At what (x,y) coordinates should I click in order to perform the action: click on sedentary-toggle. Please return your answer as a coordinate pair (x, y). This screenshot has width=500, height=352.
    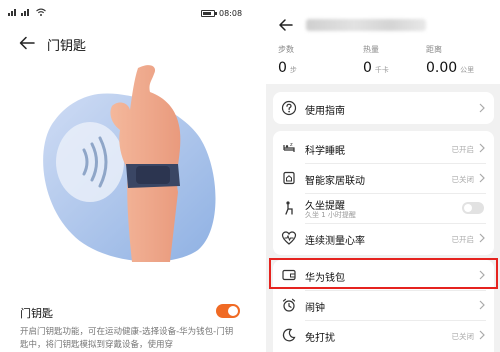
    Looking at the image, I should click on (473, 208).